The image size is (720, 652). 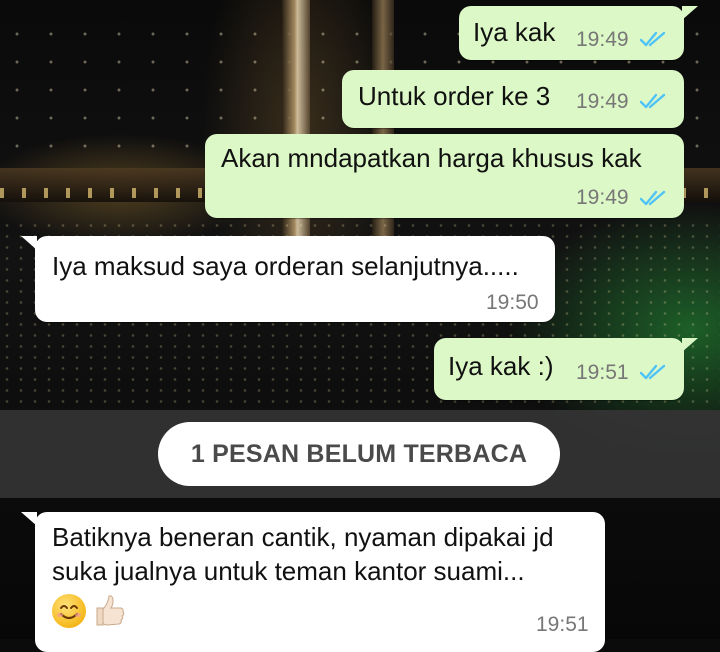 What do you see at coordinates (110, 610) in the screenshot?
I see `thumbs-up-icon` at bounding box center [110, 610].